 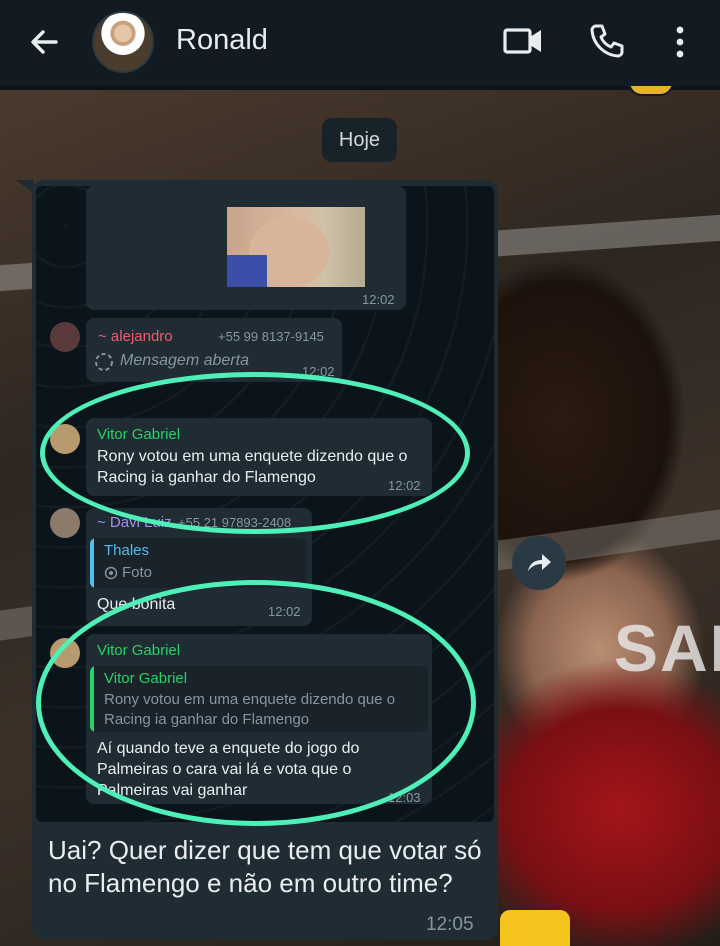 I want to click on chat-header: Ronald, so click(x=360, y=43).